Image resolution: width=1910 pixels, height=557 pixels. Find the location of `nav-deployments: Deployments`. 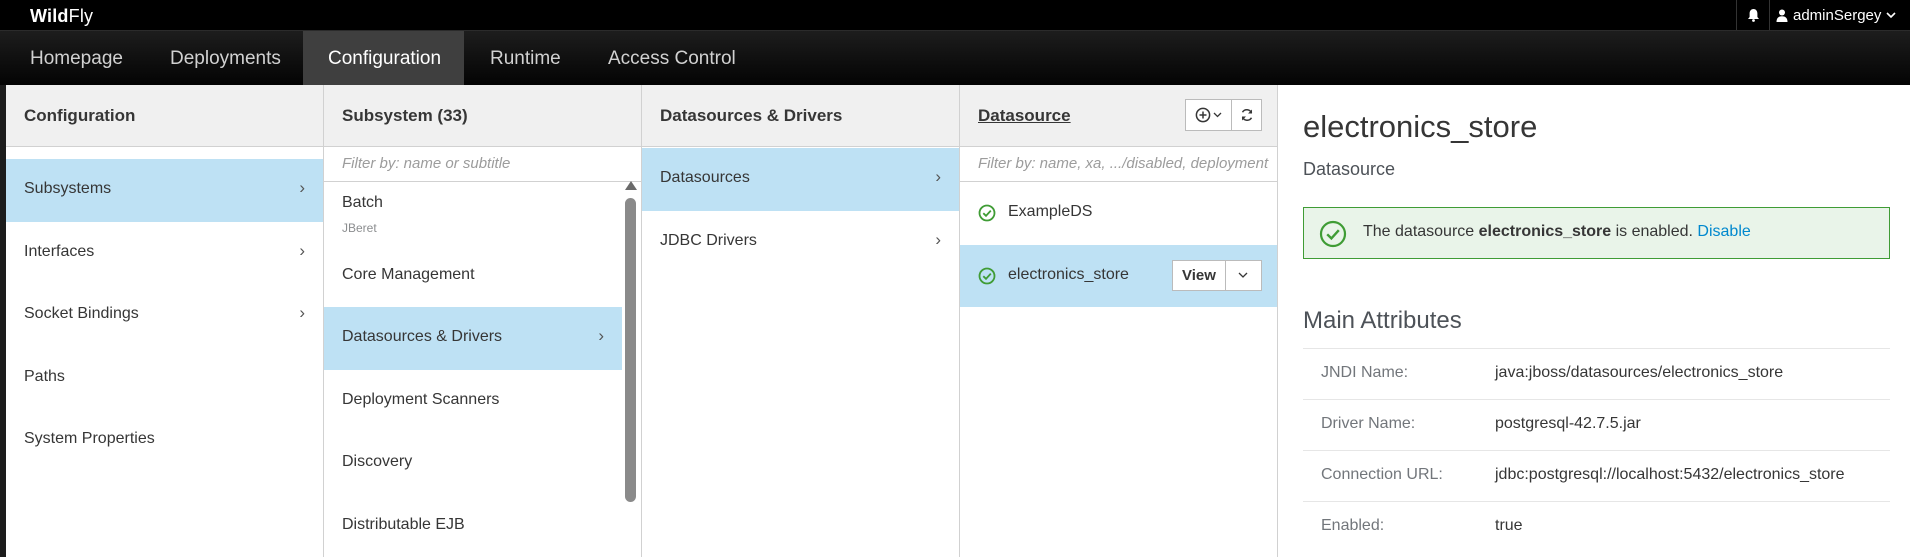

nav-deployments: Deployments is located at coordinates (225, 58).